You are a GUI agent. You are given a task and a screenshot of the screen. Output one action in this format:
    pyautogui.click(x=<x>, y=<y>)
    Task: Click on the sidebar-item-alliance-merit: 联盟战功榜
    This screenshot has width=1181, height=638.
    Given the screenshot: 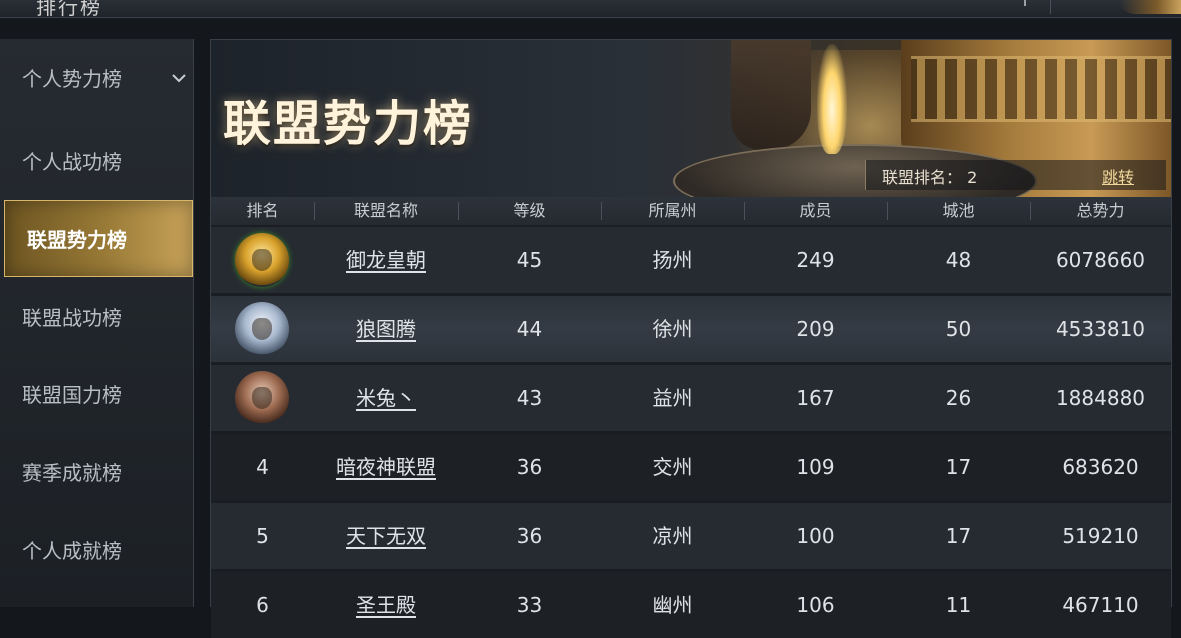 What is the action you would take?
    pyautogui.click(x=96, y=316)
    